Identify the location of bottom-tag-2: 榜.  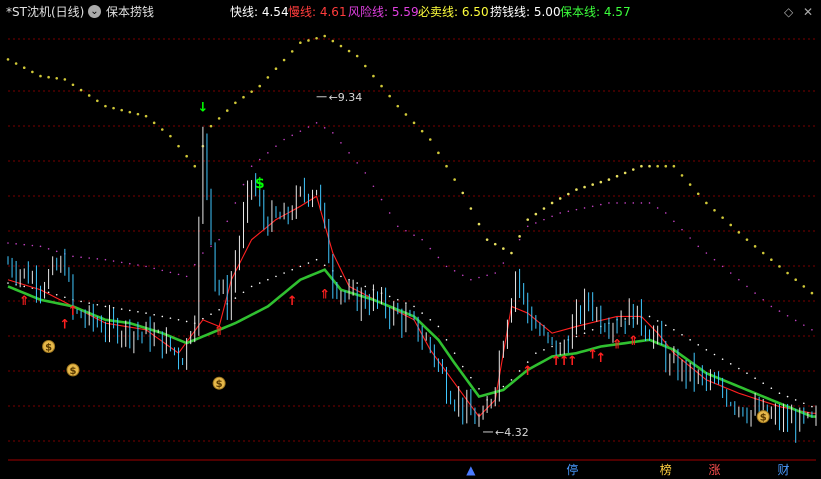
(666, 469).